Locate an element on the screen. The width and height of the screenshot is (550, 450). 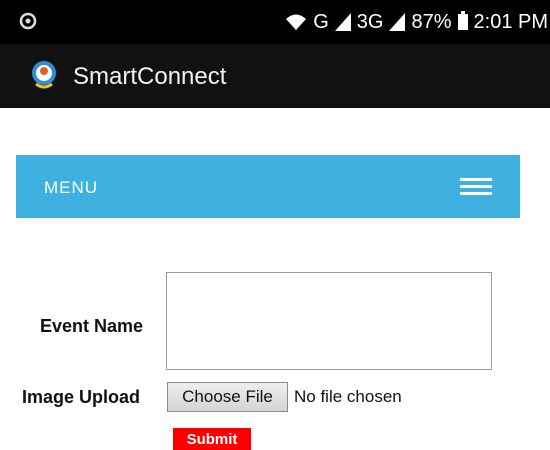
battery-percent: 87% is located at coordinates (431, 21).